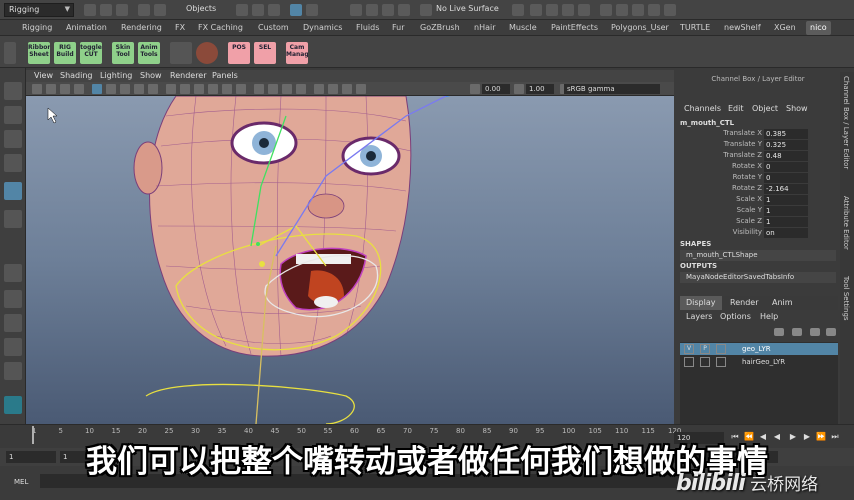 Image resolution: width=854 pixels, height=500 pixels. Describe the element at coordinates (43, 75) in the screenshot. I see `viewport-menu-view: View` at that location.